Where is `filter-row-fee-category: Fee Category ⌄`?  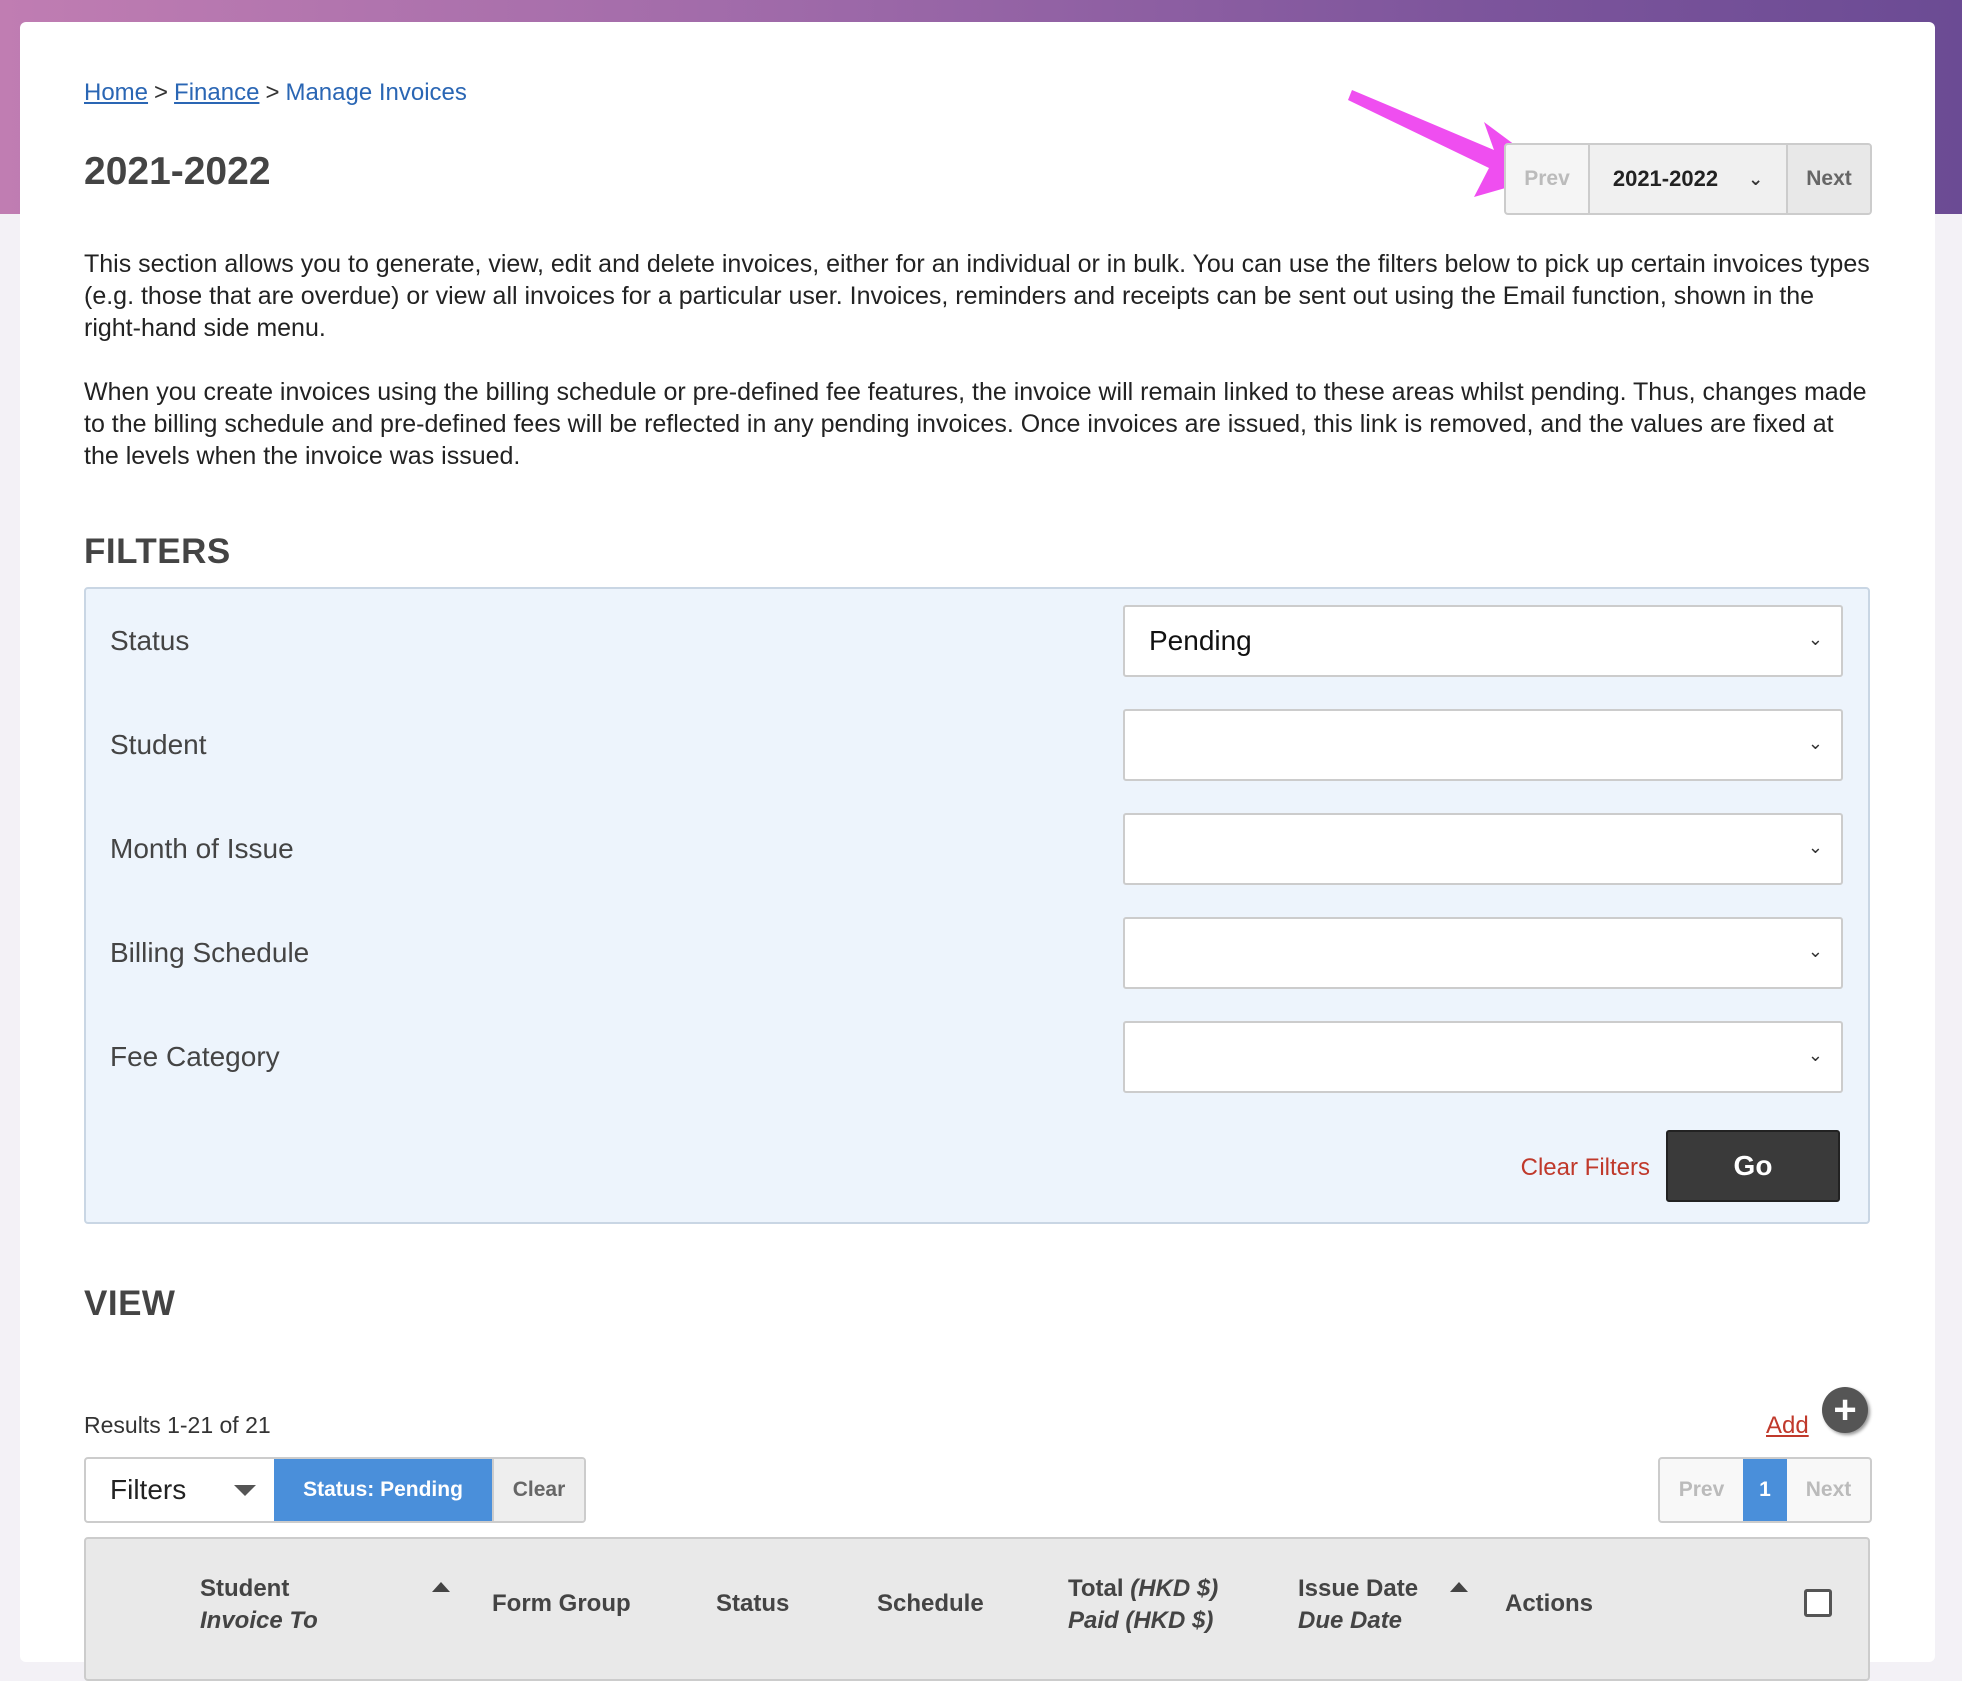
filter-row-fee-category: Fee Category ⌄ is located at coordinates (976, 1057).